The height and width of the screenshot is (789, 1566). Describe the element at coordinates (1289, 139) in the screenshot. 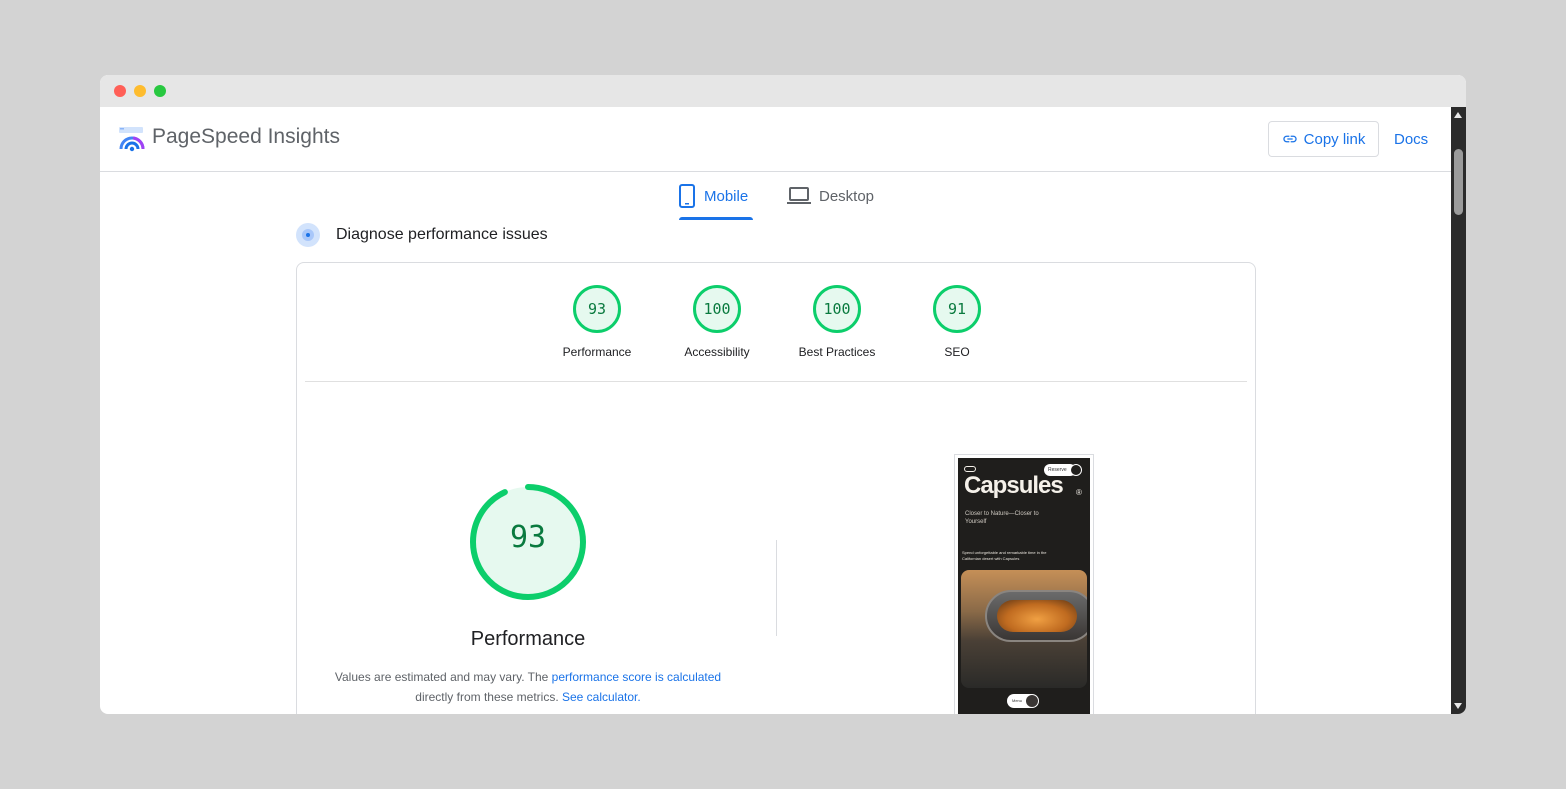

I see `link-icon` at that location.